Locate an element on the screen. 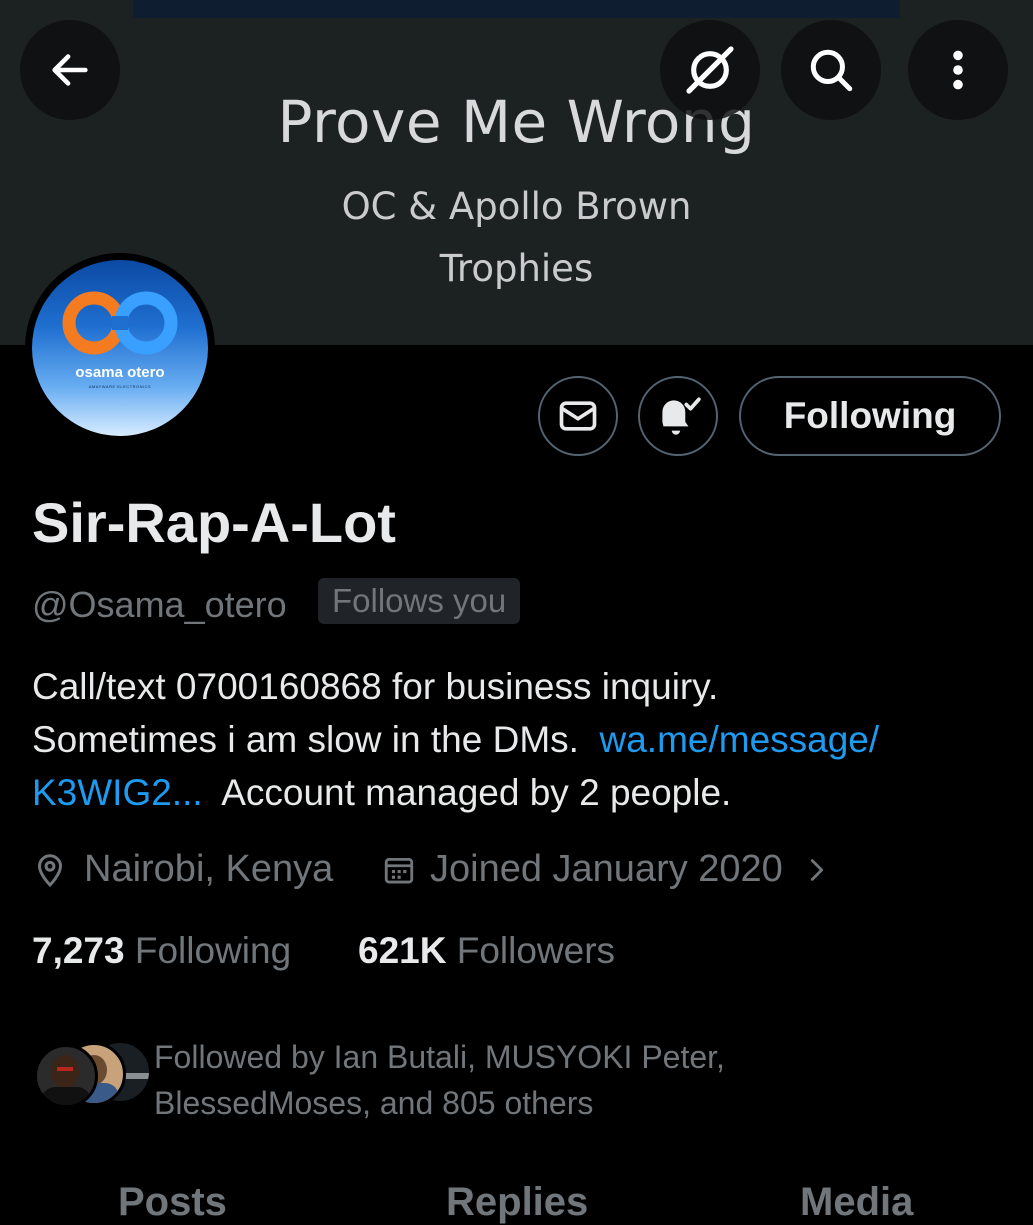  more-vertical-icon is located at coordinates (958, 70).